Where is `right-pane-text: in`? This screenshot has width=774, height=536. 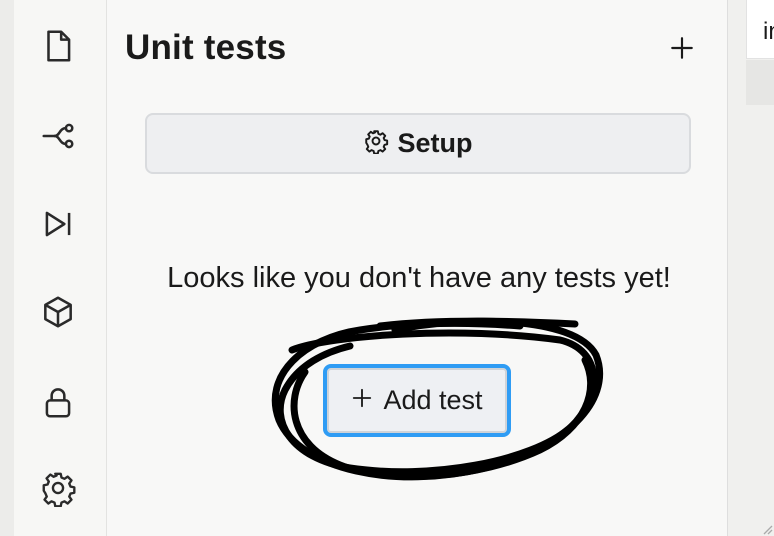
right-pane-text: in is located at coordinates (768, 31).